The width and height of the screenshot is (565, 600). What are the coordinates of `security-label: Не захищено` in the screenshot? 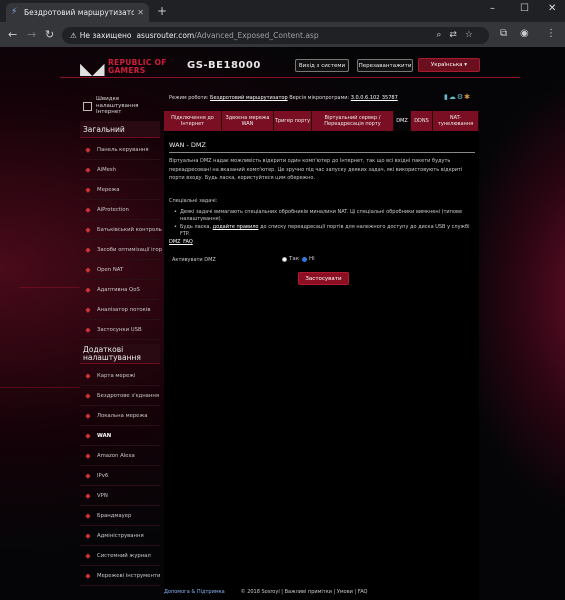 It's located at (106, 35).